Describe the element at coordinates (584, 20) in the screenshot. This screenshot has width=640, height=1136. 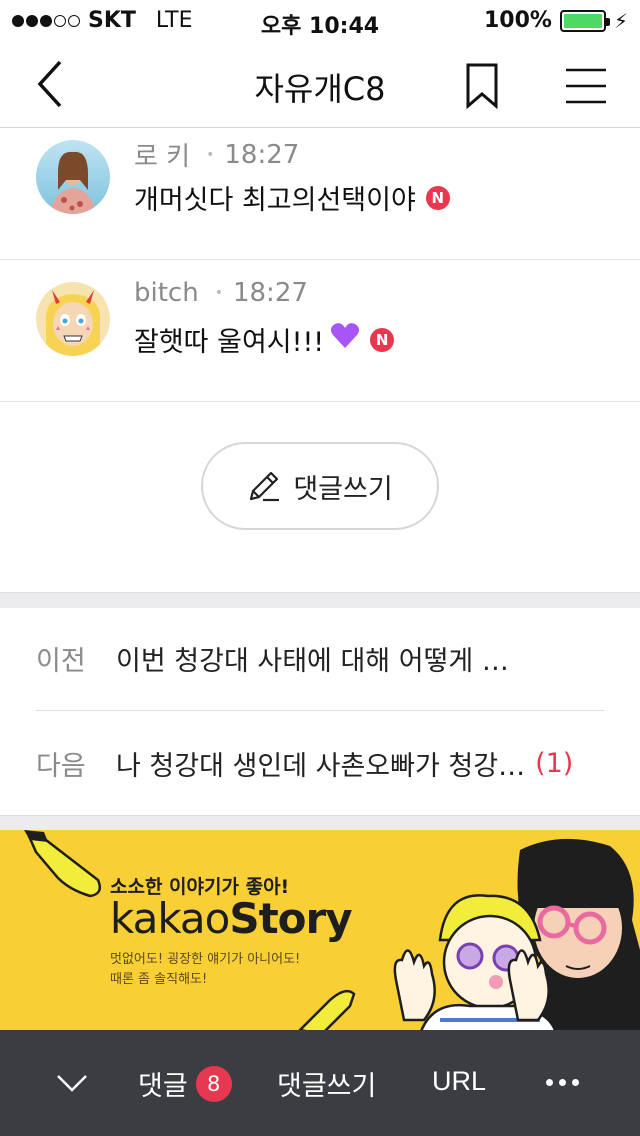
I see `battery-icon` at that location.